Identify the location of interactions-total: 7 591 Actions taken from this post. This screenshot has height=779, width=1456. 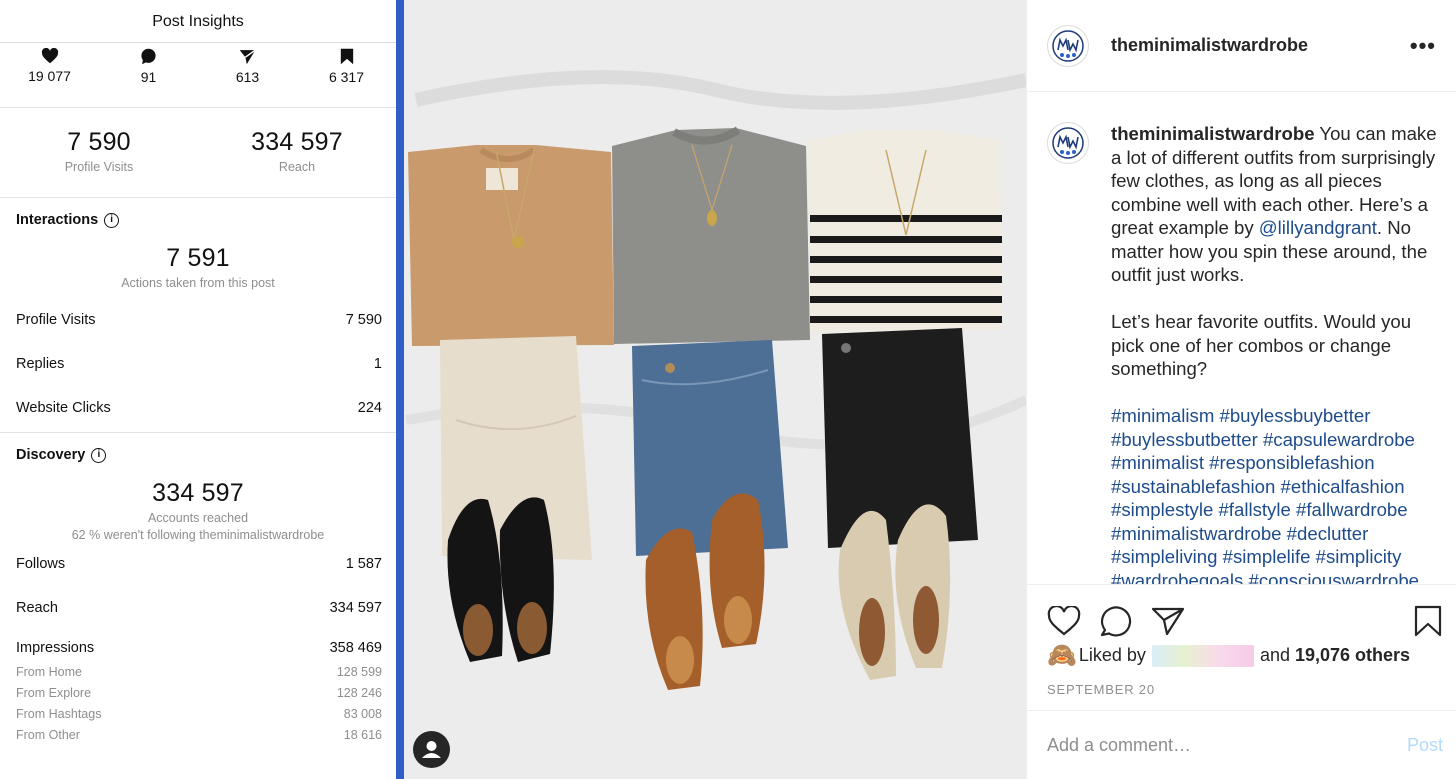
(198, 267).